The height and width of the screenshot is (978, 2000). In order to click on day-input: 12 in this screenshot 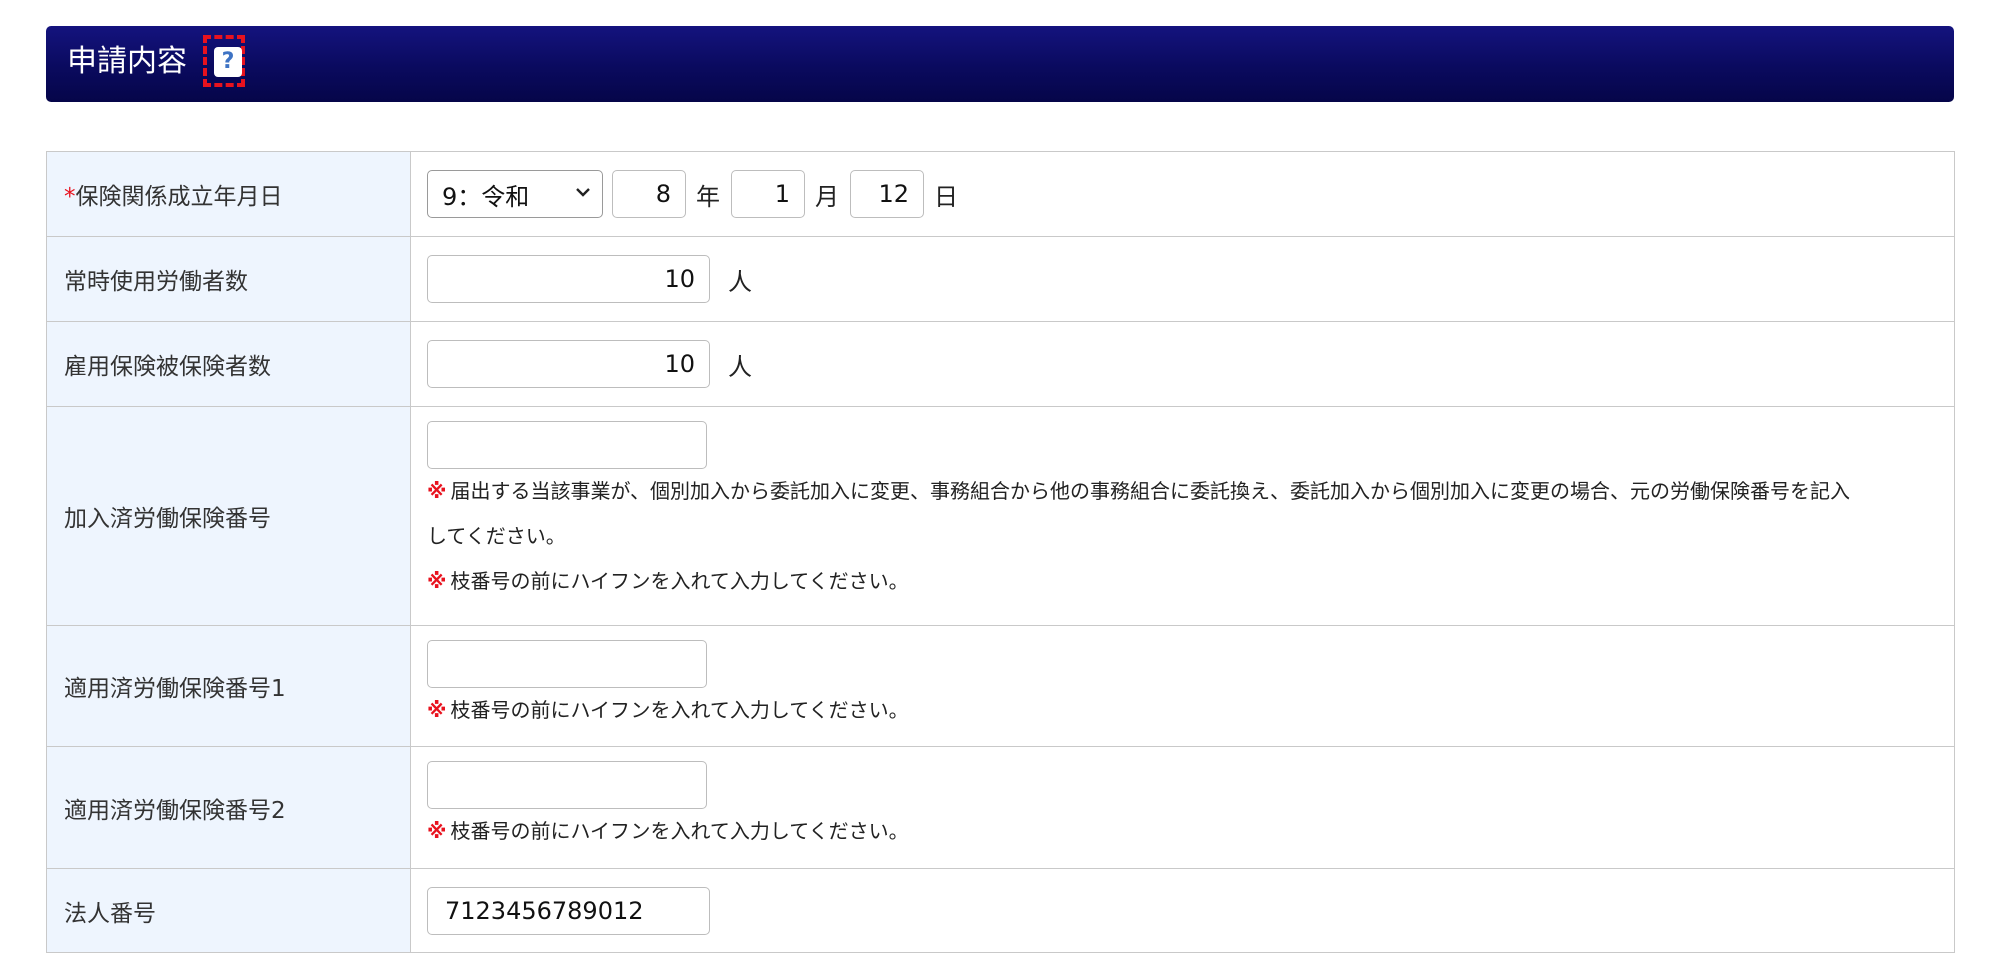, I will do `click(887, 194)`.